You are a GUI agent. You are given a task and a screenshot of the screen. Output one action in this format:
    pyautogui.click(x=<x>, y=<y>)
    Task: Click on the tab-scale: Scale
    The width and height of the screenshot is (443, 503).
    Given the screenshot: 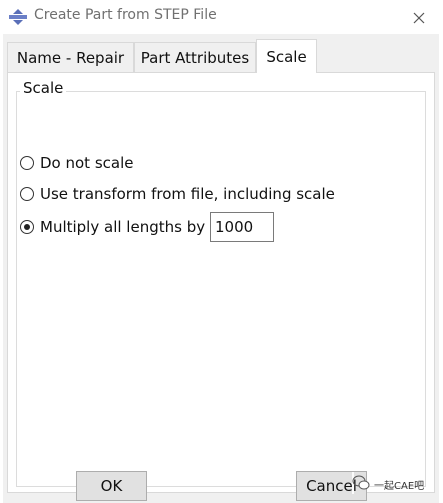 What is the action you would take?
    pyautogui.click(x=286, y=56)
    